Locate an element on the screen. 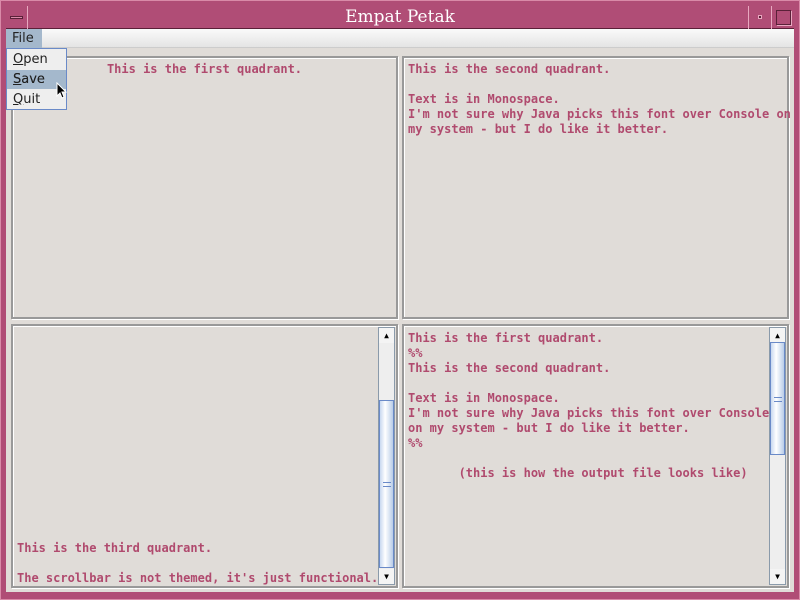 The width and height of the screenshot is (800, 600). quadrant-first-text: This is the first quadrant. is located at coordinates (204, 69).